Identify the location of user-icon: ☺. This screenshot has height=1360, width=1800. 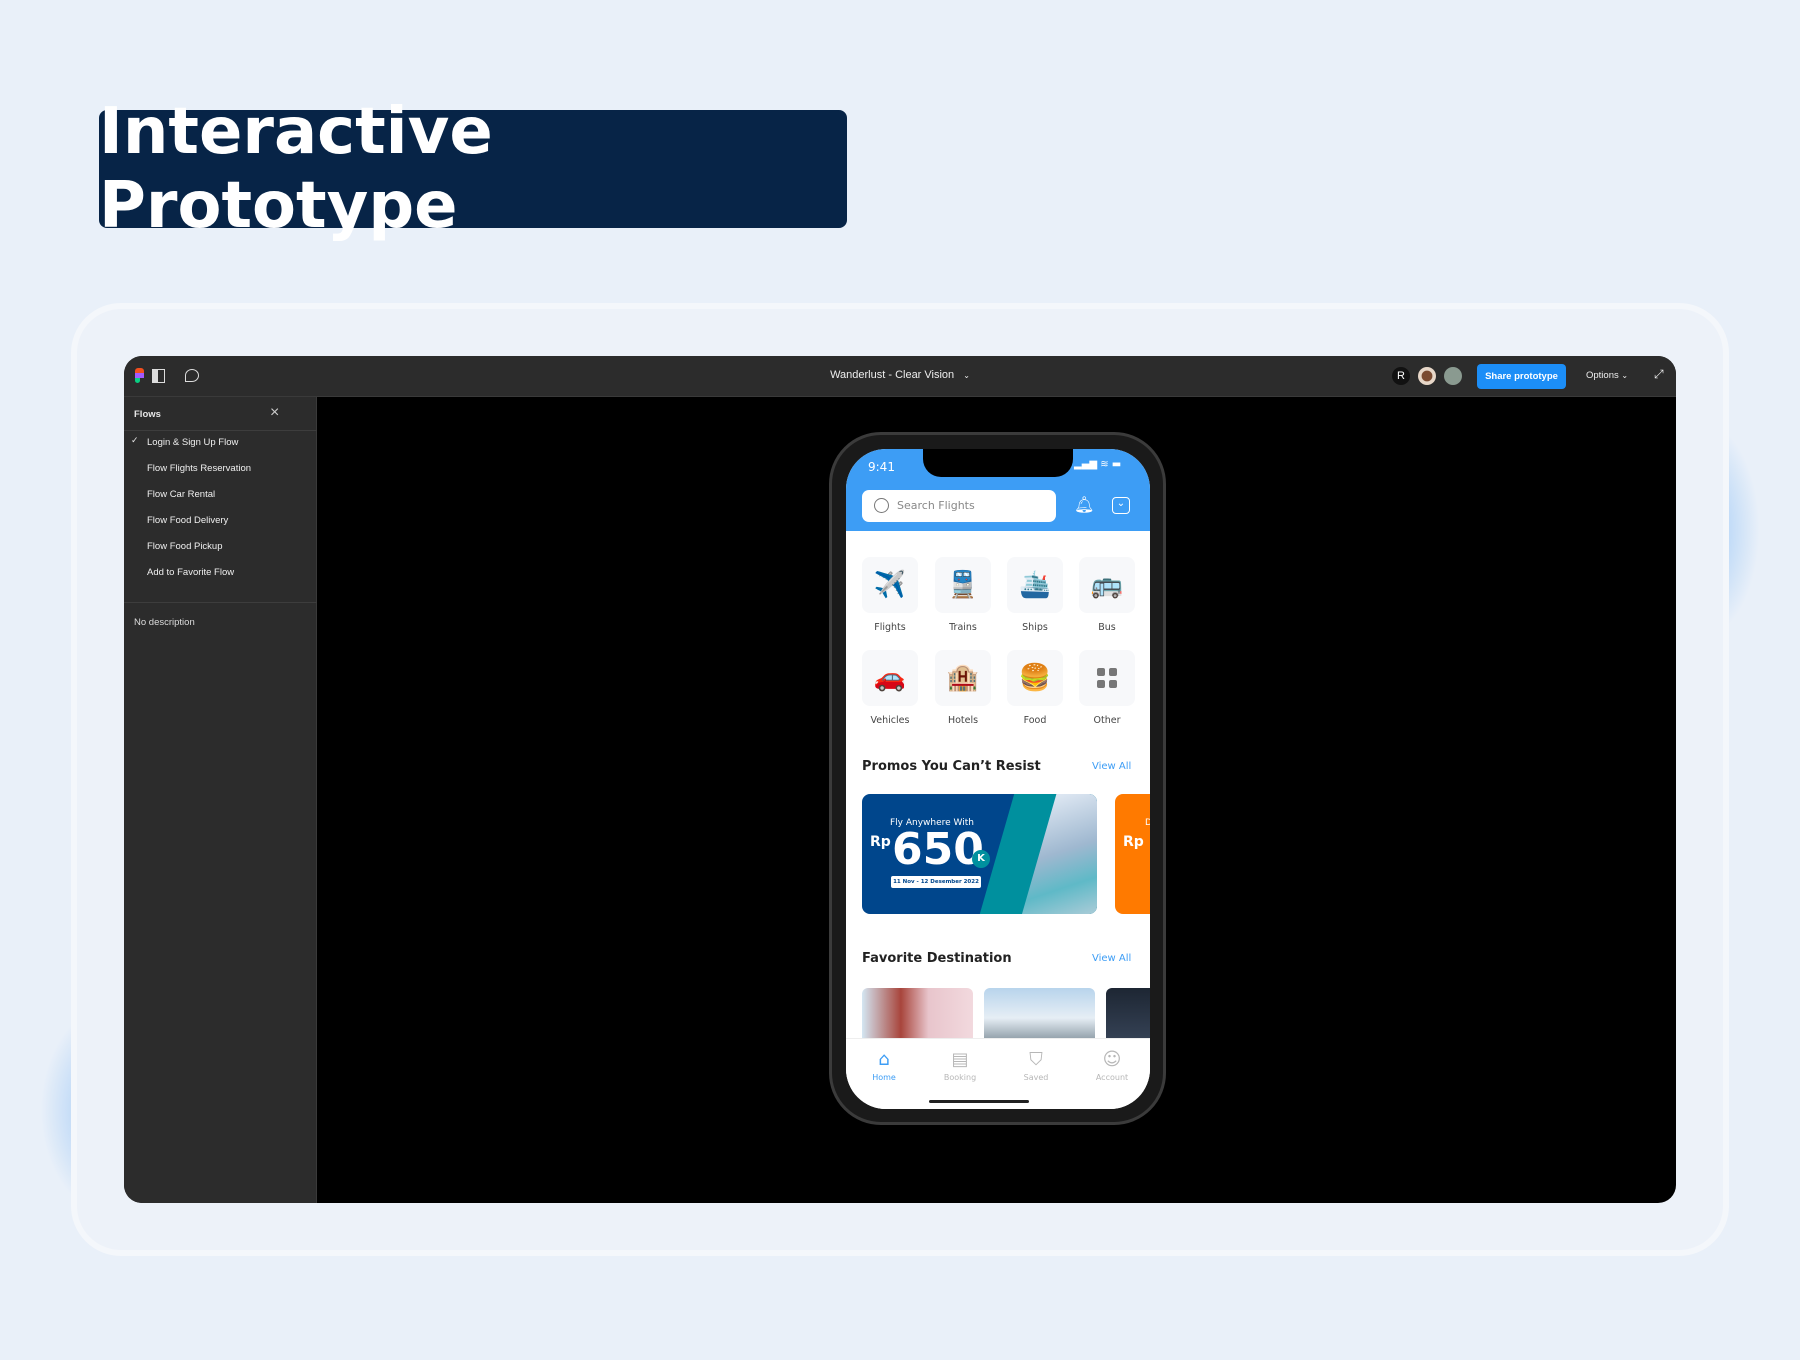
(1112, 1059).